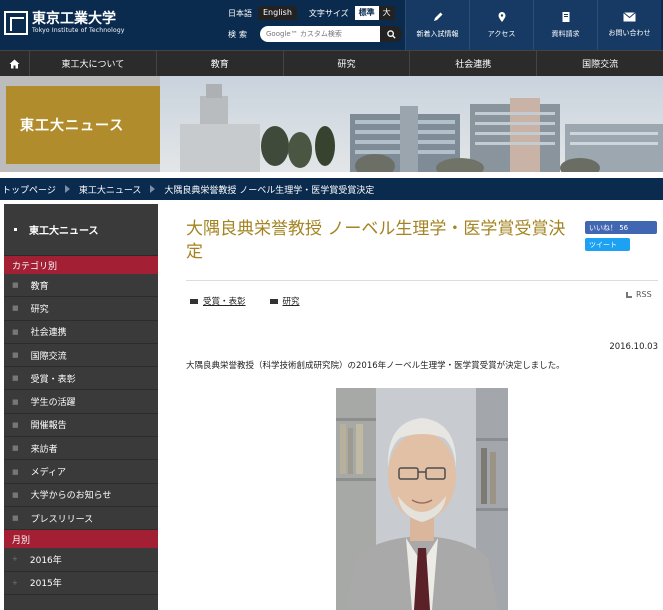 This screenshot has width=663, height=610. I want to click on sidebar-item-students: ■ 学生の活躍, so click(81, 402).